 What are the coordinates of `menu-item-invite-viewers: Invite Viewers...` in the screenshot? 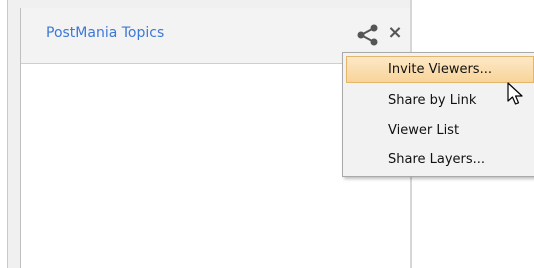 It's located at (440, 69).